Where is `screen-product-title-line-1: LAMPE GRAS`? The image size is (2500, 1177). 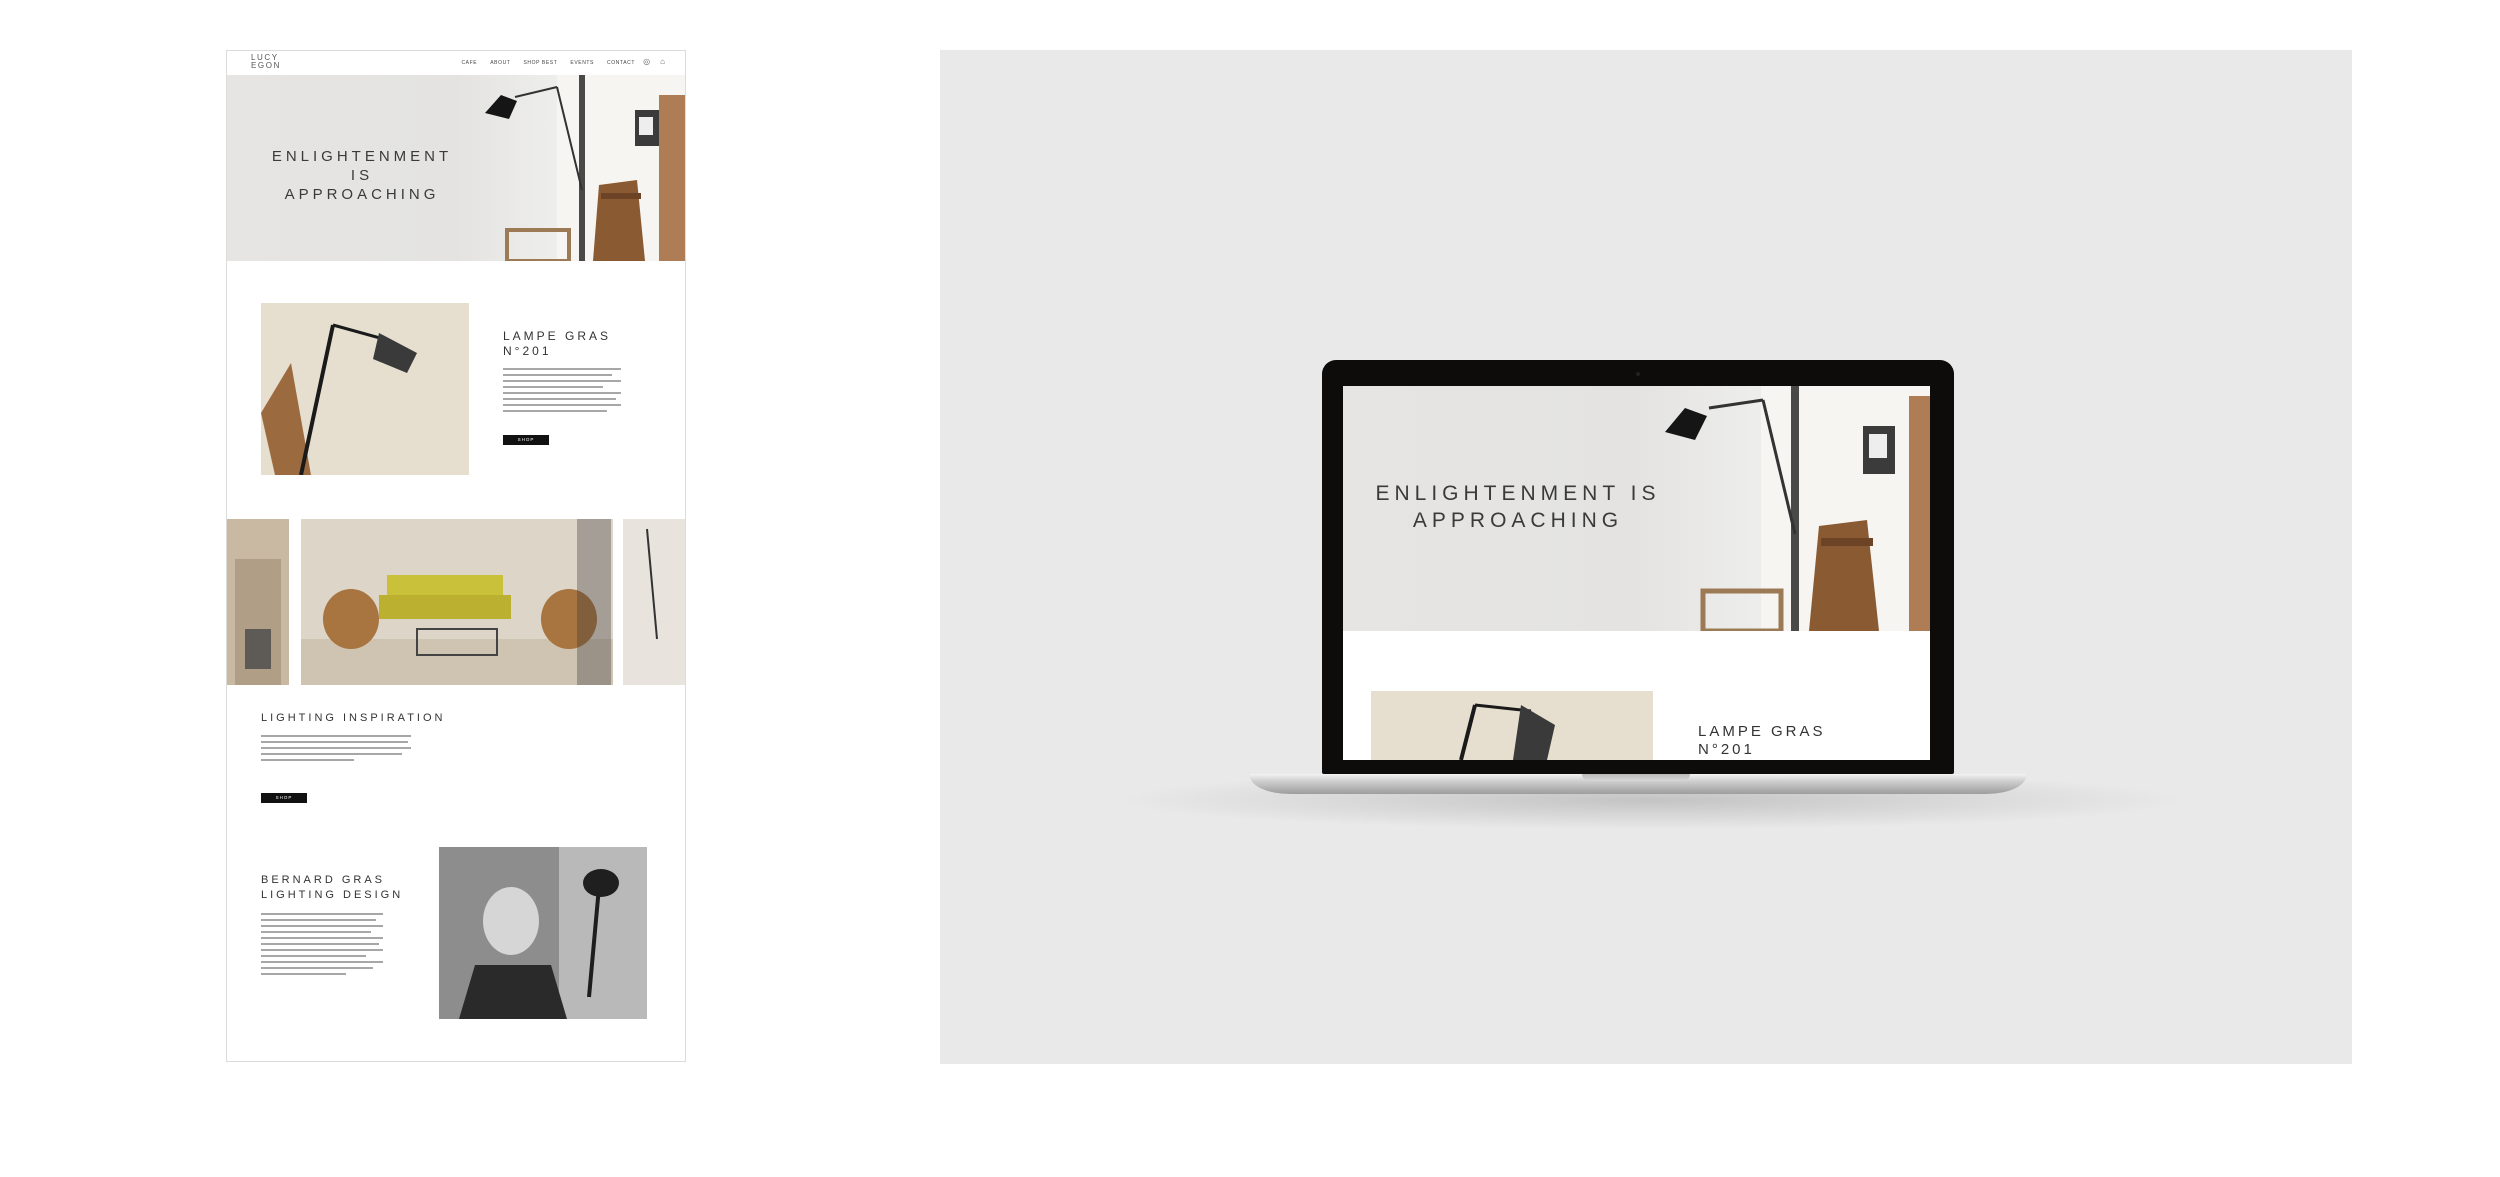 screen-product-title-line-1: LAMPE GRAS is located at coordinates (1762, 731).